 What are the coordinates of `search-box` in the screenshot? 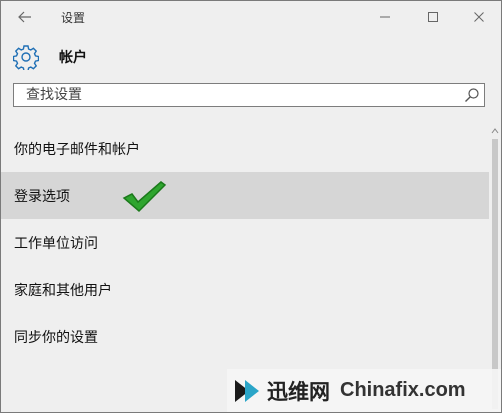 It's located at (249, 95).